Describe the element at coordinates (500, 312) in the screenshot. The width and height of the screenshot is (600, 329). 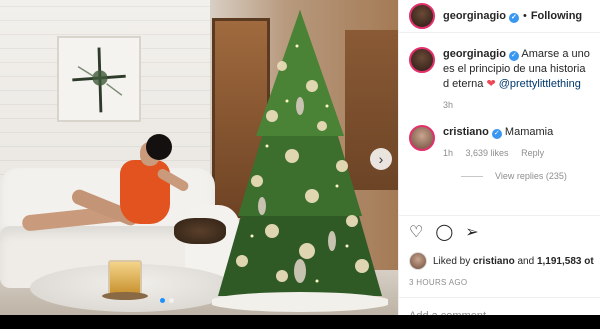
I see `comment-input` at that location.